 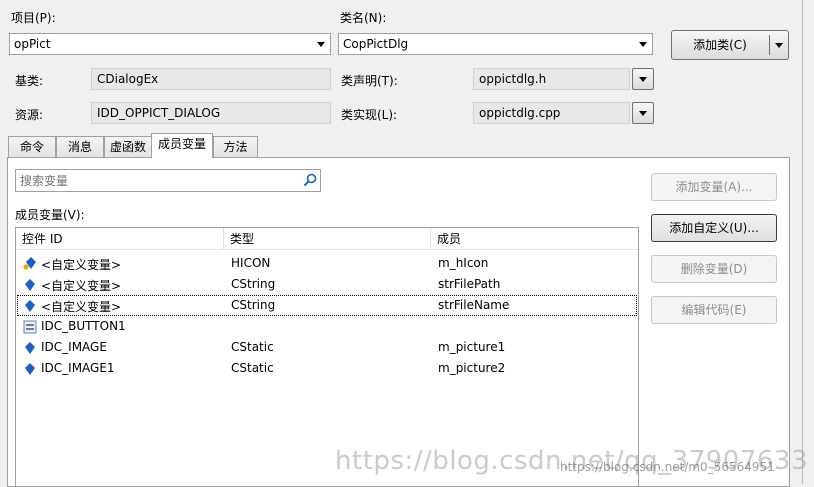 What do you see at coordinates (32, 44) in the screenshot?
I see `project-value: opPict` at bounding box center [32, 44].